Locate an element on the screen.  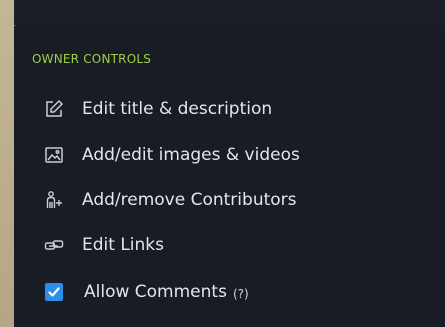
add-remove-contributors-label: Add/remove Contributors is located at coordinates (189, 200).